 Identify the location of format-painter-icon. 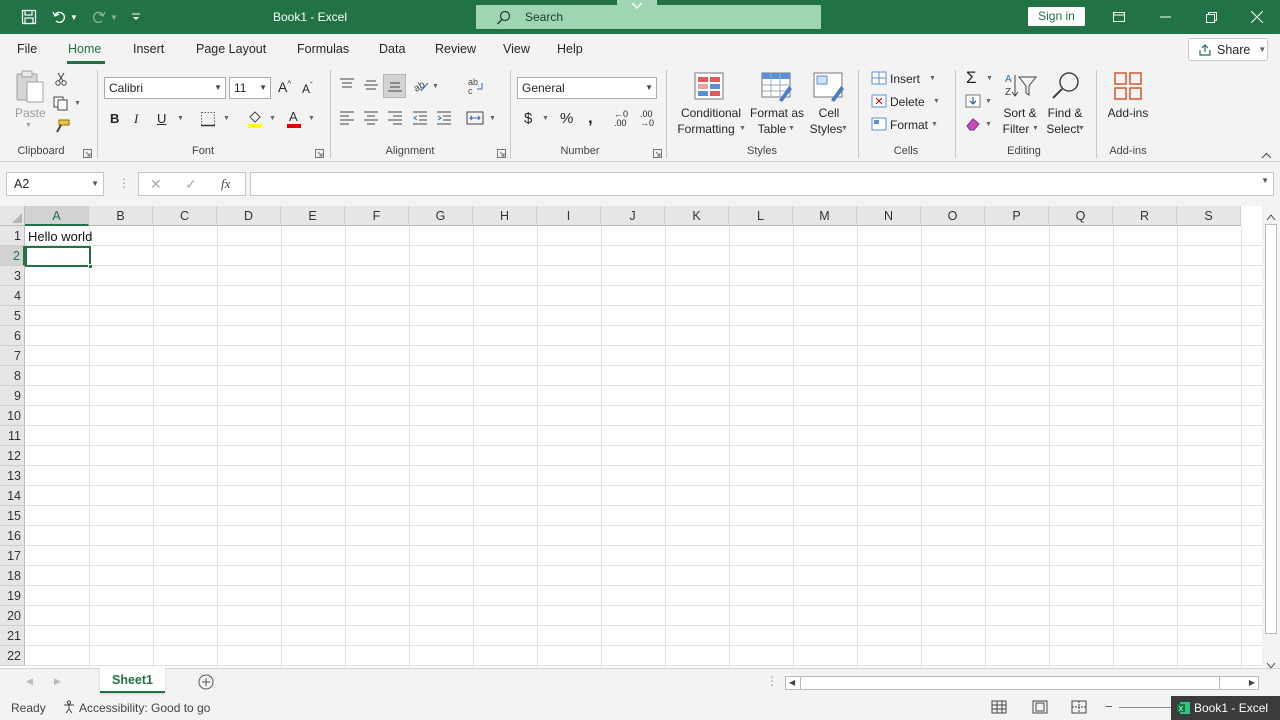
(62, 128).